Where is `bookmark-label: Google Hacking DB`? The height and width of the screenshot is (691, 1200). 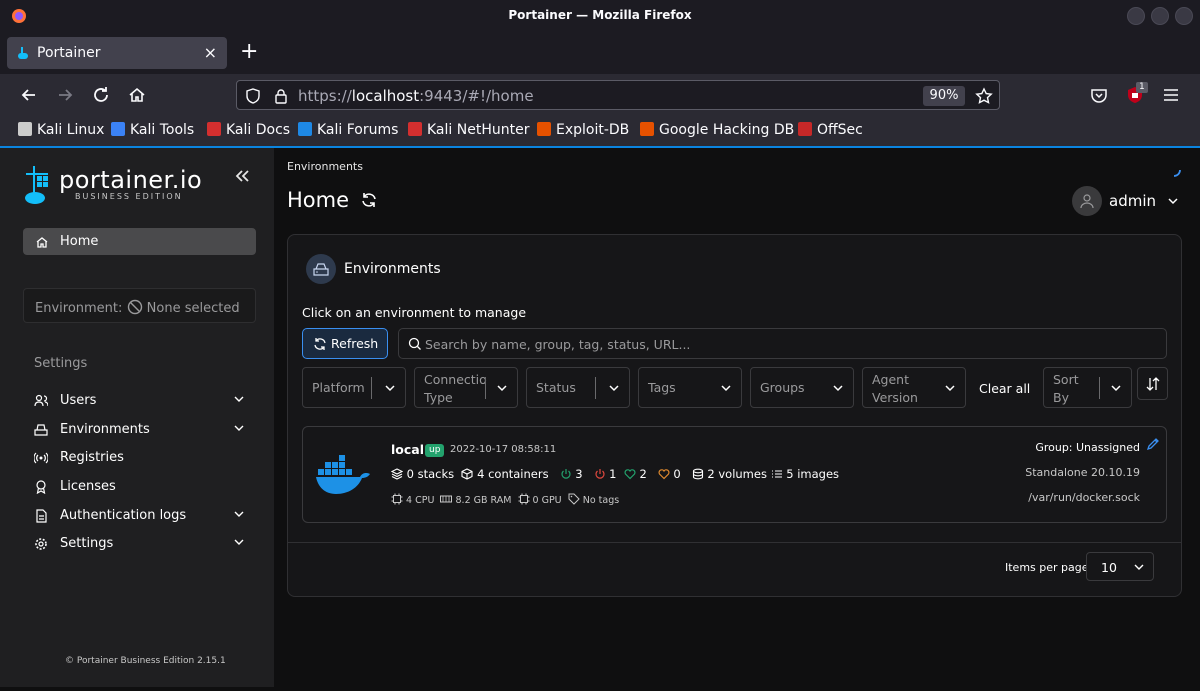 bookmark-label: Google Hacking DB is located at coordinates (727, 130).